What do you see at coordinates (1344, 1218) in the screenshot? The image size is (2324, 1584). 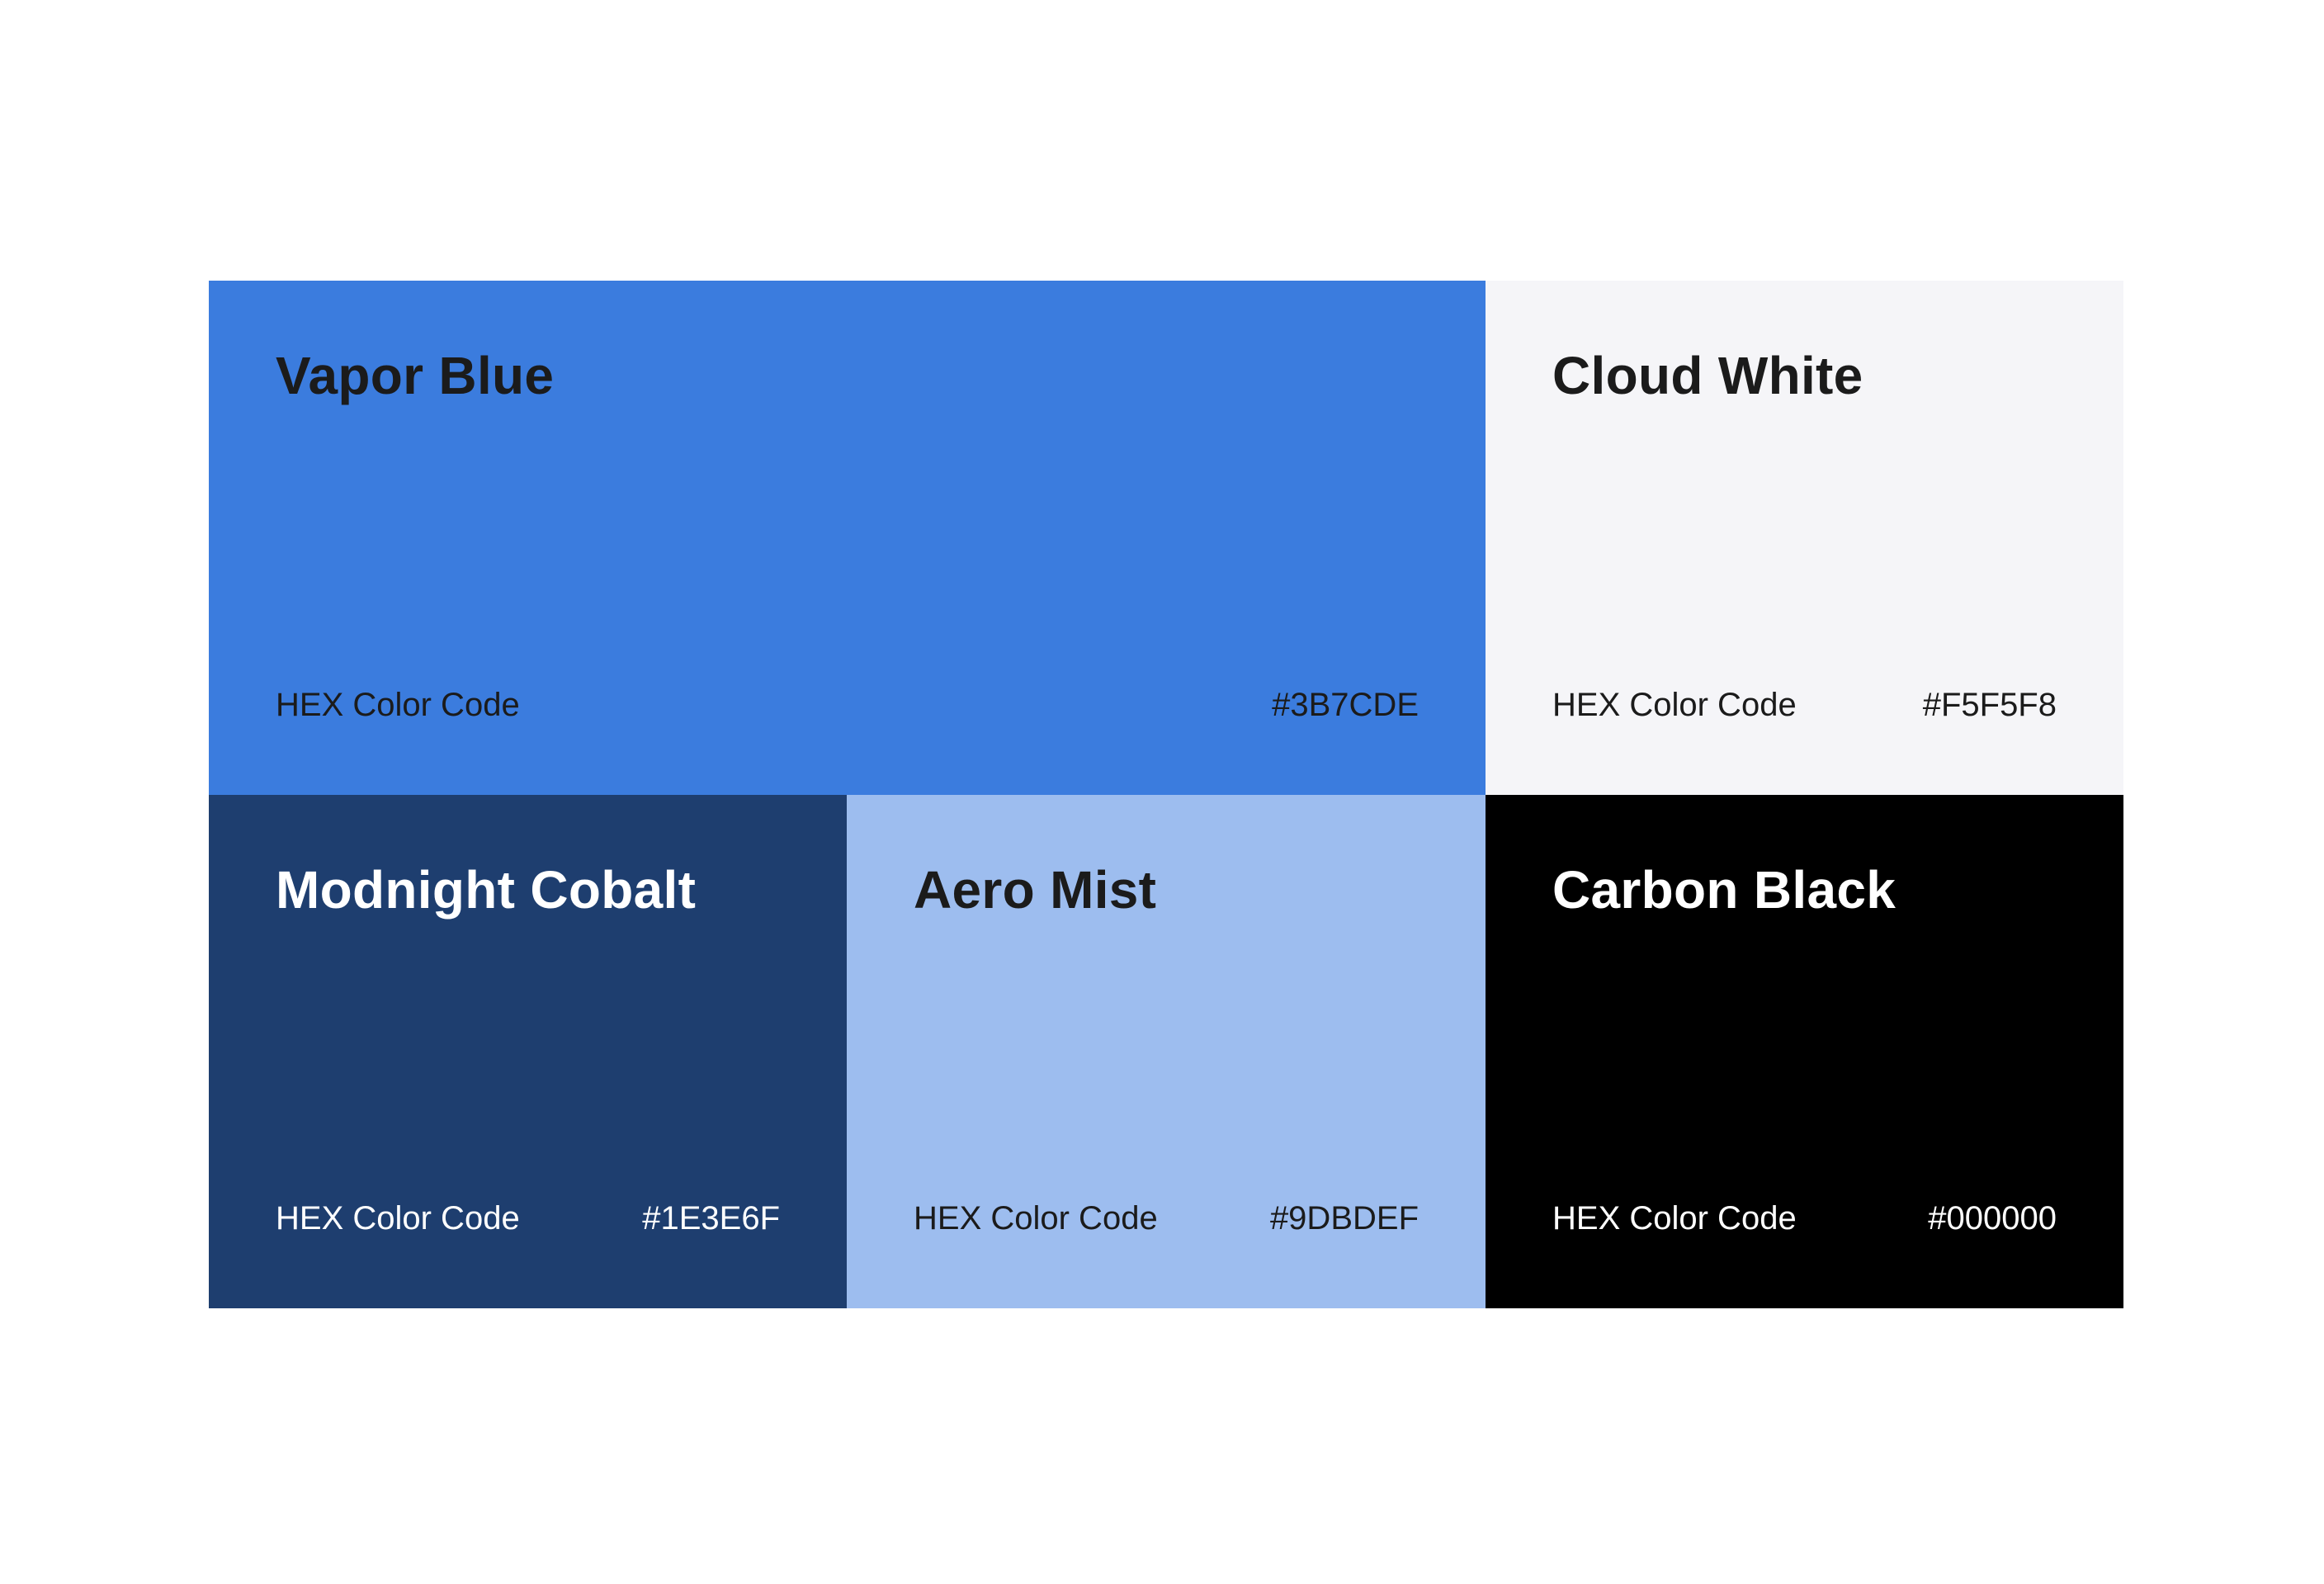 I see `hex-value: #9DBDEF` at bounding box center [1344, 1218].